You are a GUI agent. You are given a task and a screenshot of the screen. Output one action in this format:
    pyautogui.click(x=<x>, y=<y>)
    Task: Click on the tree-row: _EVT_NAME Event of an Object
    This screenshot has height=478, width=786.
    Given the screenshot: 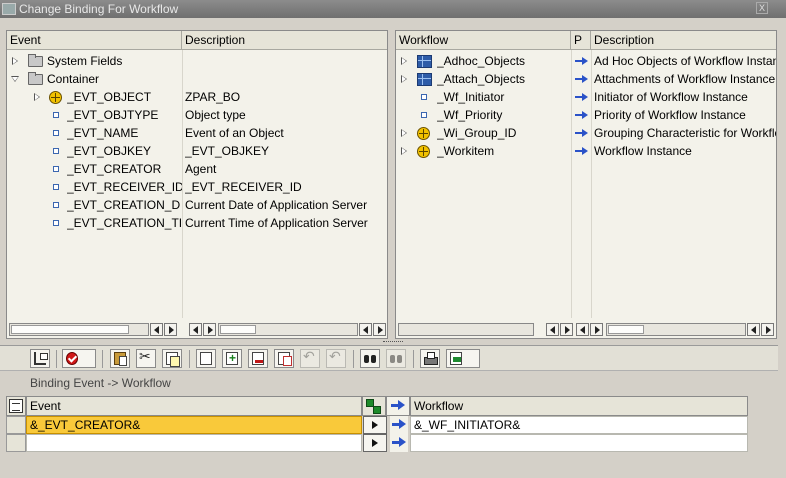 What is the action you would take?
    pyautogui.click(x=197, y=133)
    